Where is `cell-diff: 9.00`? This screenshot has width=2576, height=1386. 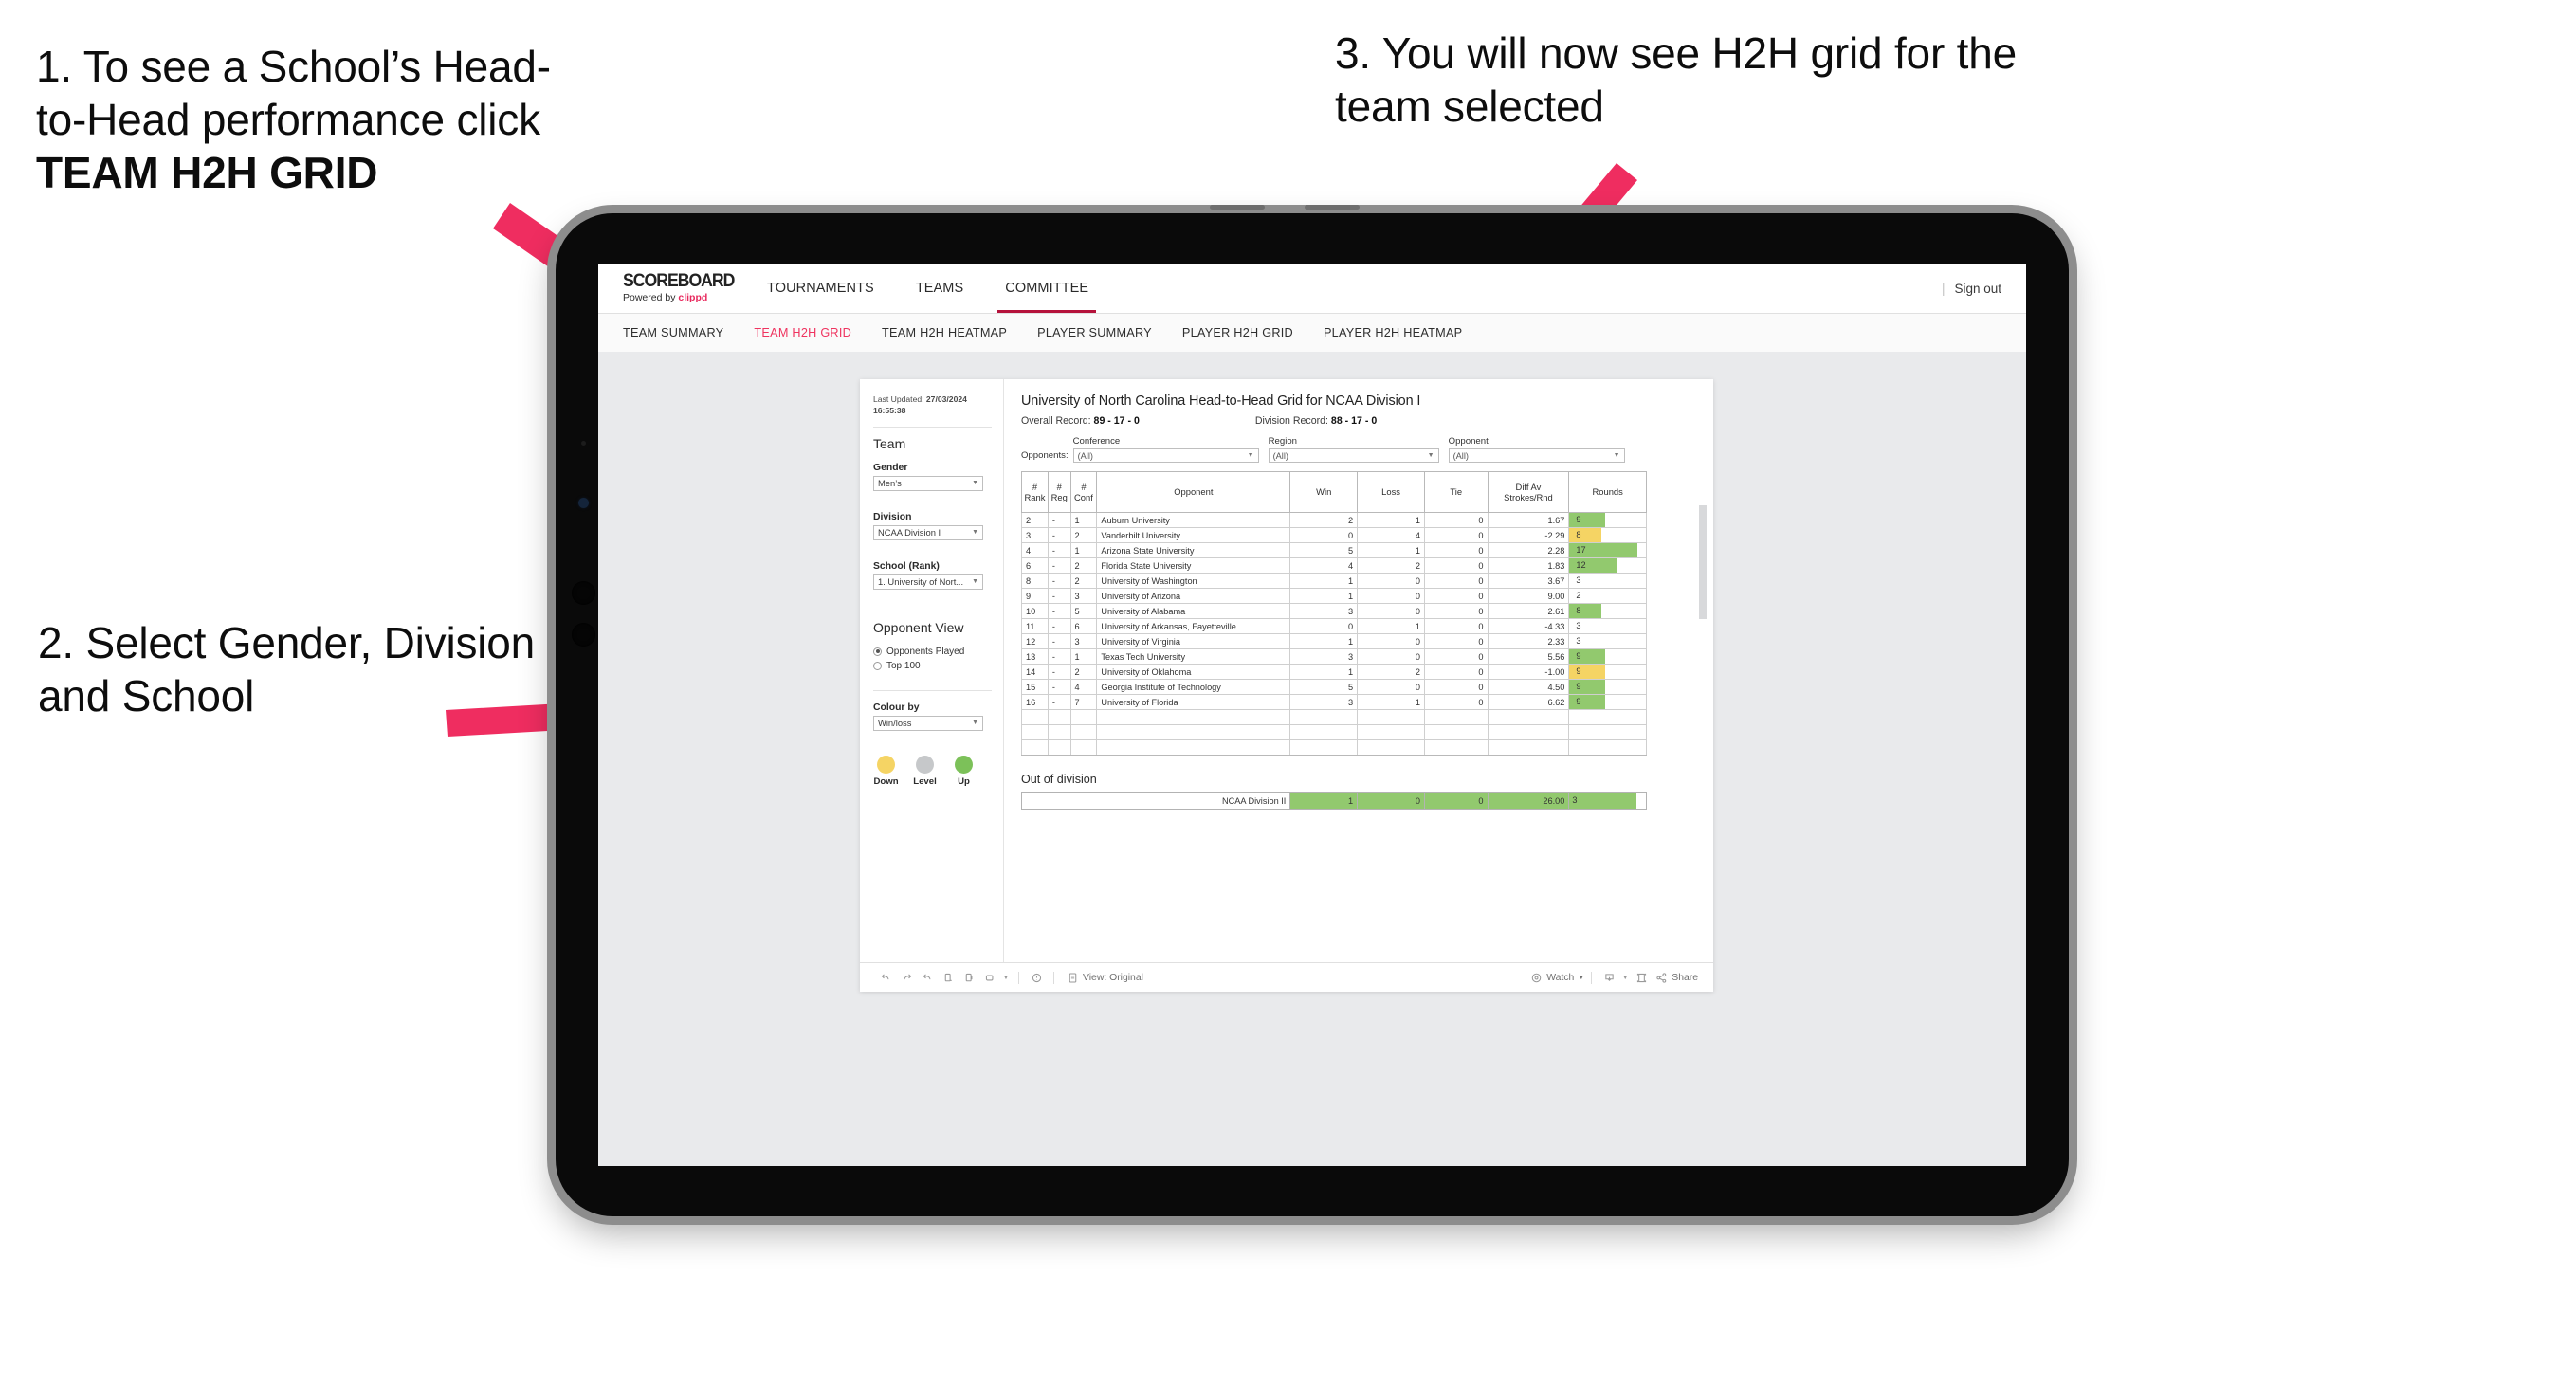
cell-diff: 9.00 is located at coordinates (1528, 596).